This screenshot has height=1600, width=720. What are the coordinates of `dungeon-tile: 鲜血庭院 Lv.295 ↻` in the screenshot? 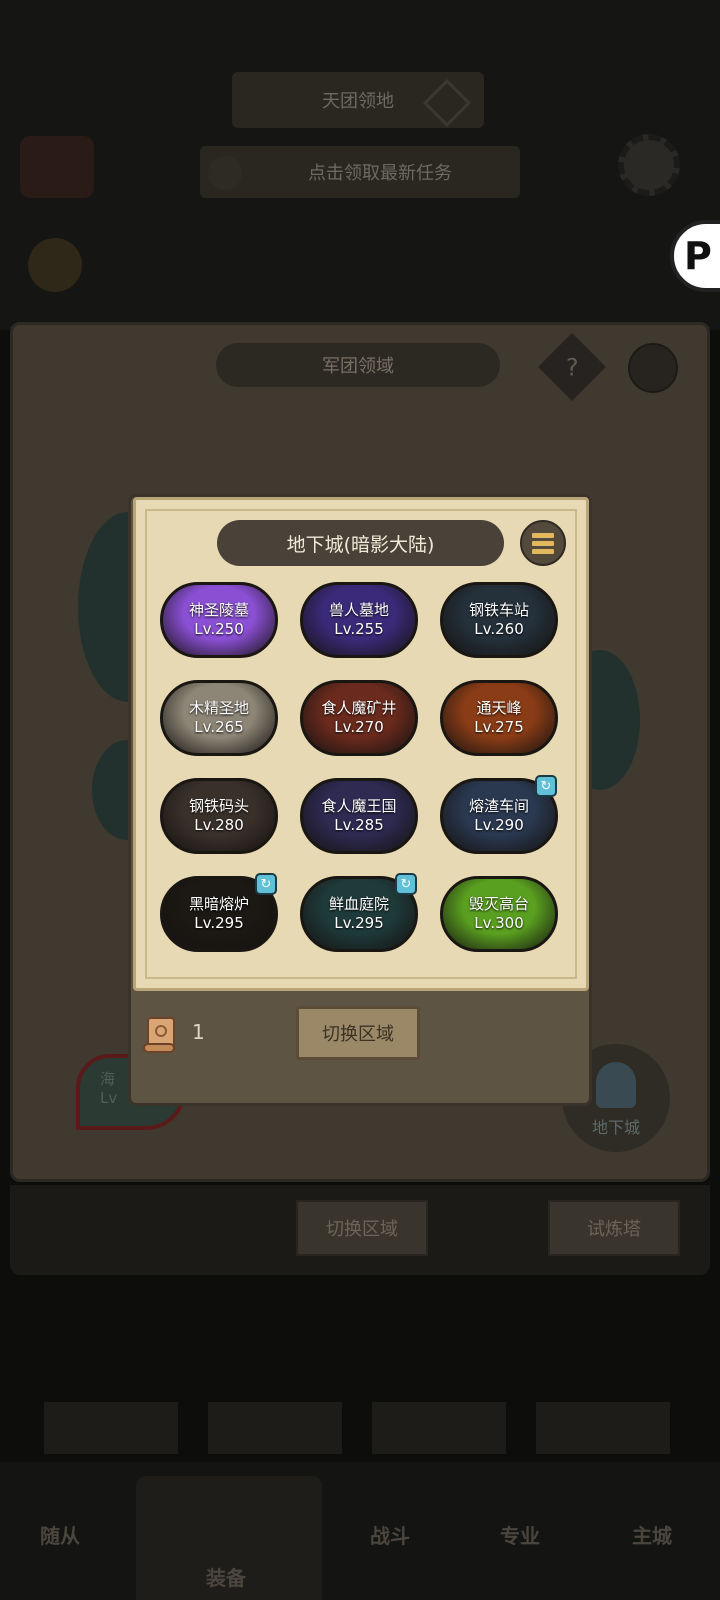 It's located at (359, 912).